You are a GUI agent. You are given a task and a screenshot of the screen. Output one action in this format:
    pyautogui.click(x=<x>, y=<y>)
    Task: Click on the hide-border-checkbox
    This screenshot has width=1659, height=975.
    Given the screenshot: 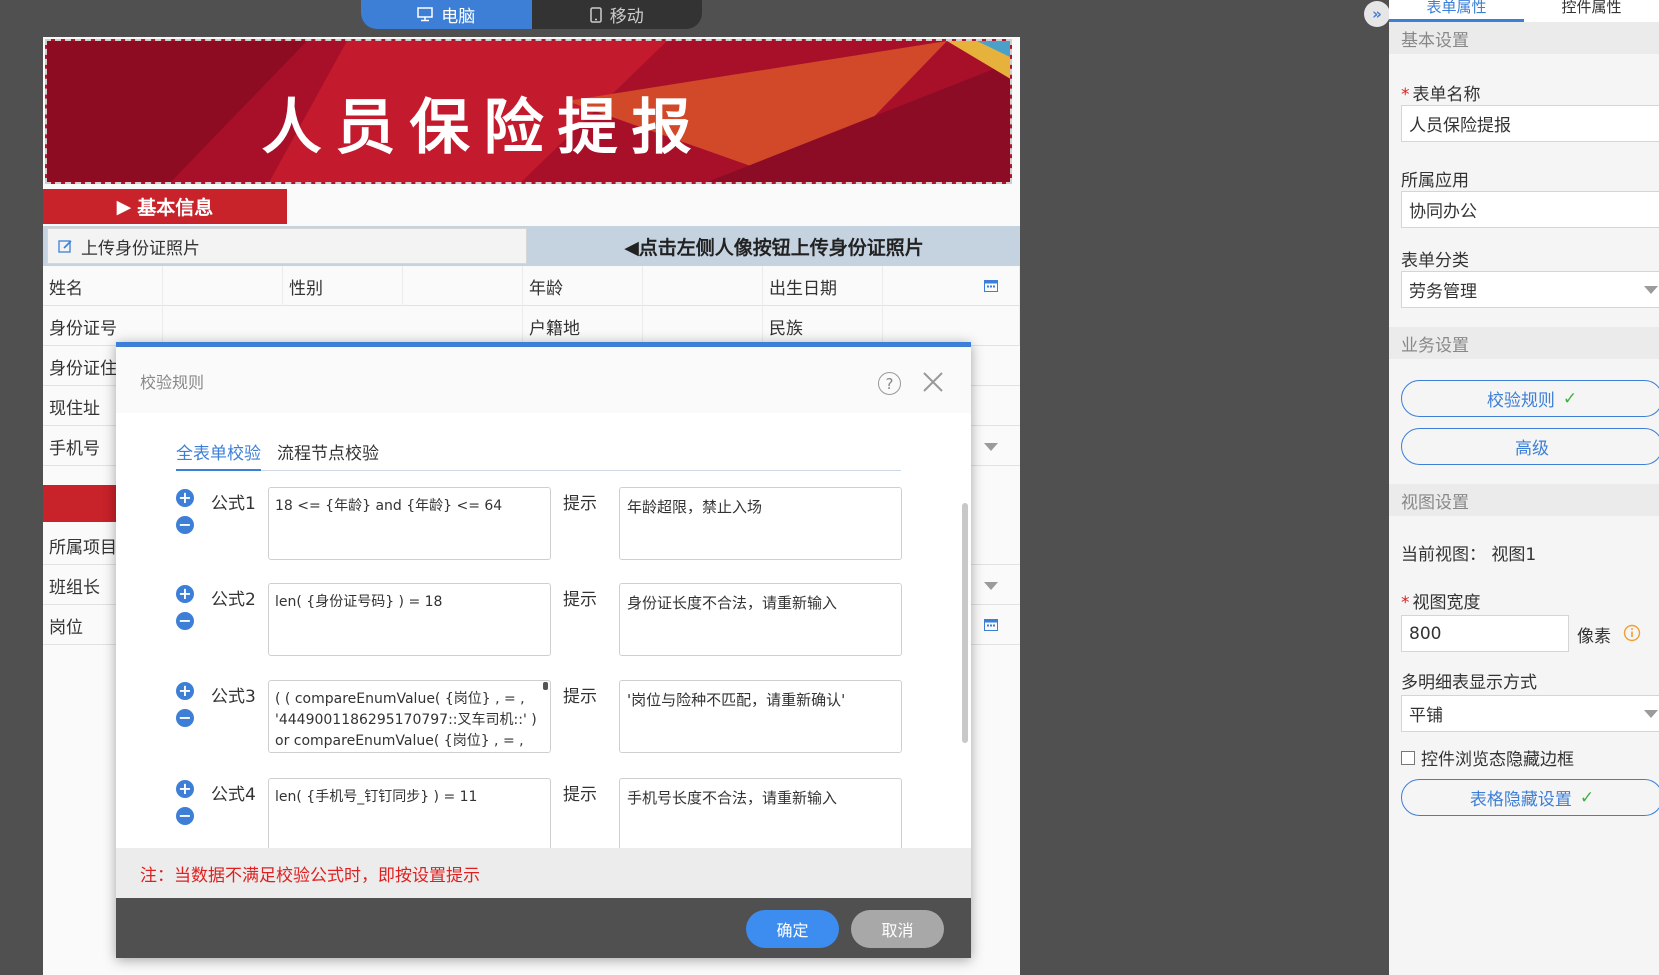 What is the action you would take?
    pyautogui.click(x=1408, y=757)
    